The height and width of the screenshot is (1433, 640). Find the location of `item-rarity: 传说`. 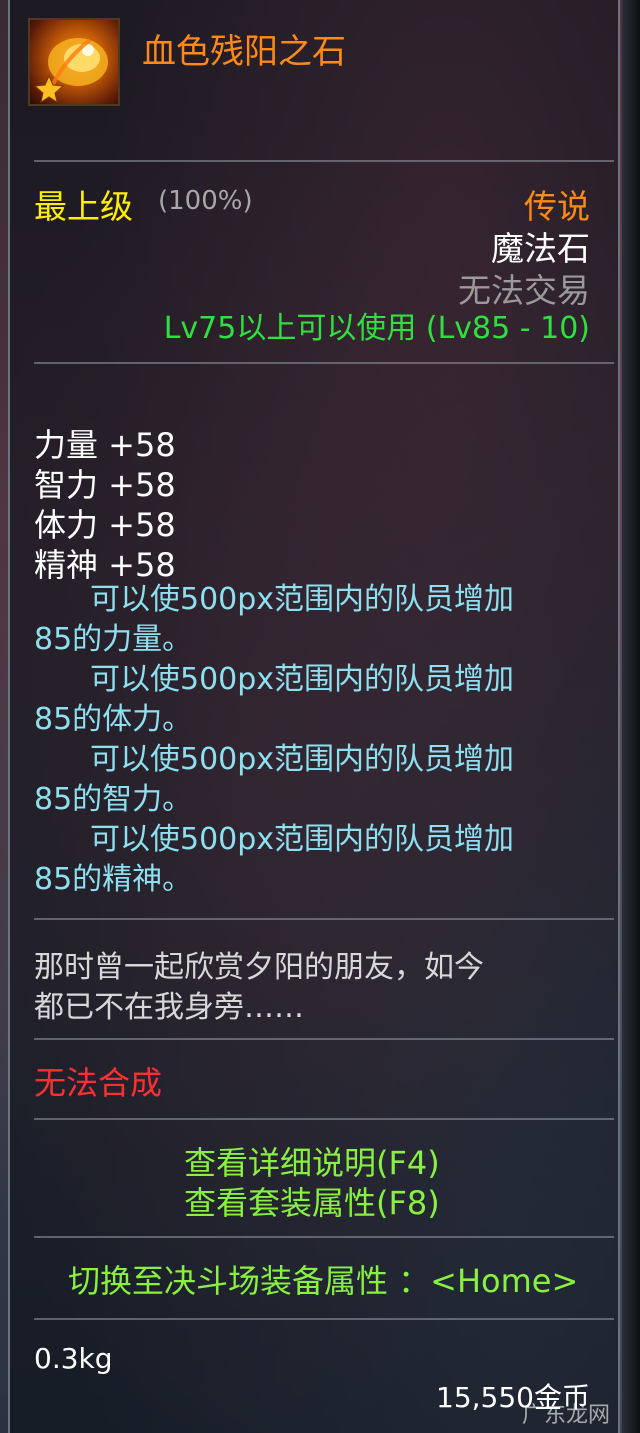

item-rarity: 传说 is located at coordinates (557, 206).